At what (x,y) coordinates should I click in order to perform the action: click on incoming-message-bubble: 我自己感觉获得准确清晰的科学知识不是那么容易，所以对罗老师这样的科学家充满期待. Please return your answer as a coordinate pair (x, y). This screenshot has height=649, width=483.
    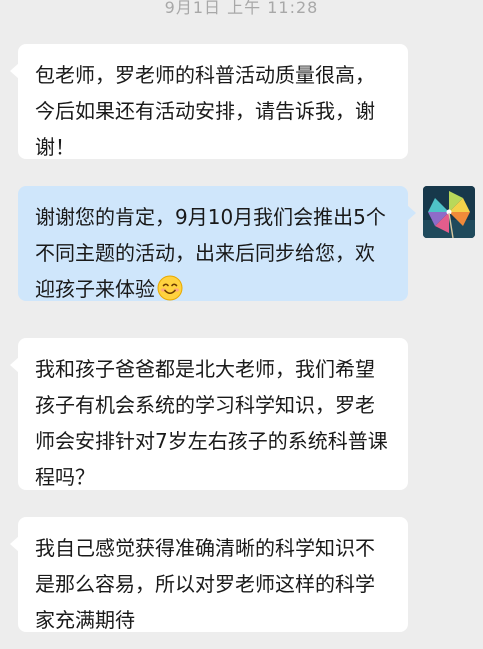
    Looking at the image, I should click on (209, 574).